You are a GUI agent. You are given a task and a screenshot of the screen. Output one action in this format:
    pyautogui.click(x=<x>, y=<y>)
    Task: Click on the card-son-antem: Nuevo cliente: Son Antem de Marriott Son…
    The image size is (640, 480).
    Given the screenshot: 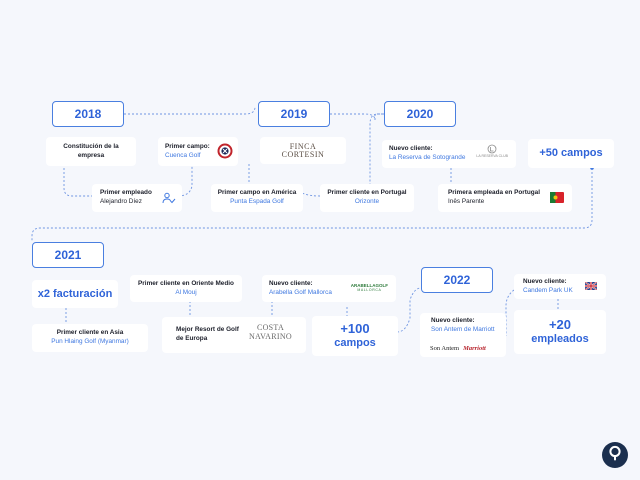 What is the action you would take?
    pyautogui.click(x=463, y=335)
    